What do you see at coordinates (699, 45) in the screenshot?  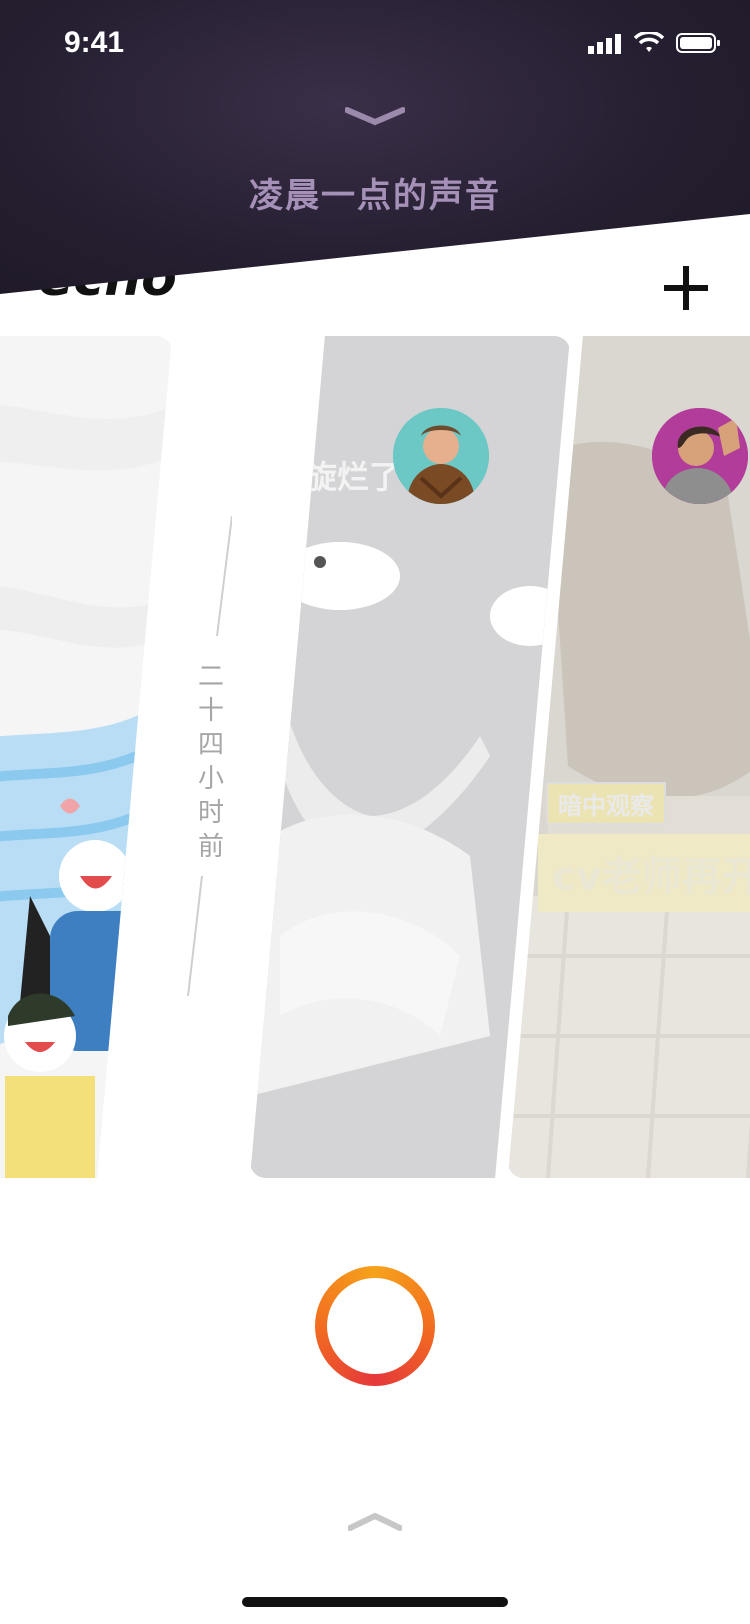 I see `battery-icon` at bounding box center [699, 45].